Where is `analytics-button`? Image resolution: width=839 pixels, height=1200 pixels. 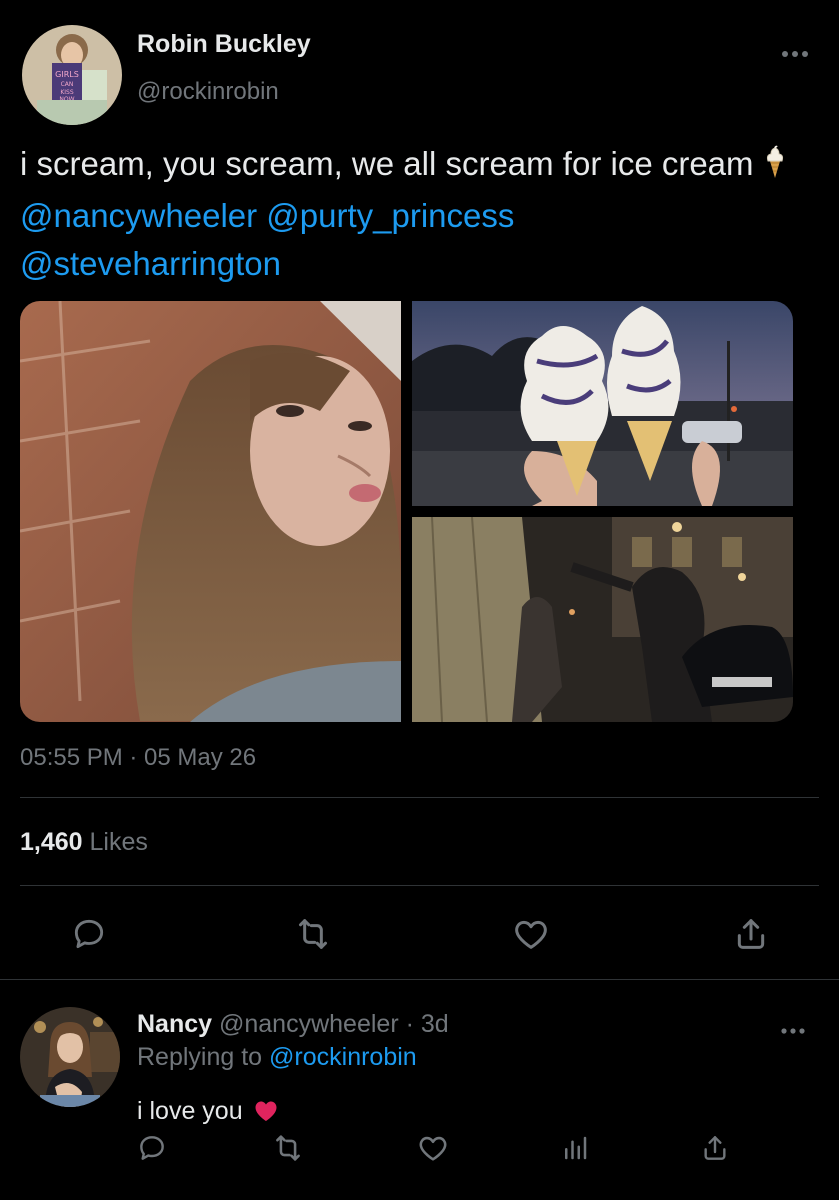
analytics-button is located at coordinates (575, 1148).